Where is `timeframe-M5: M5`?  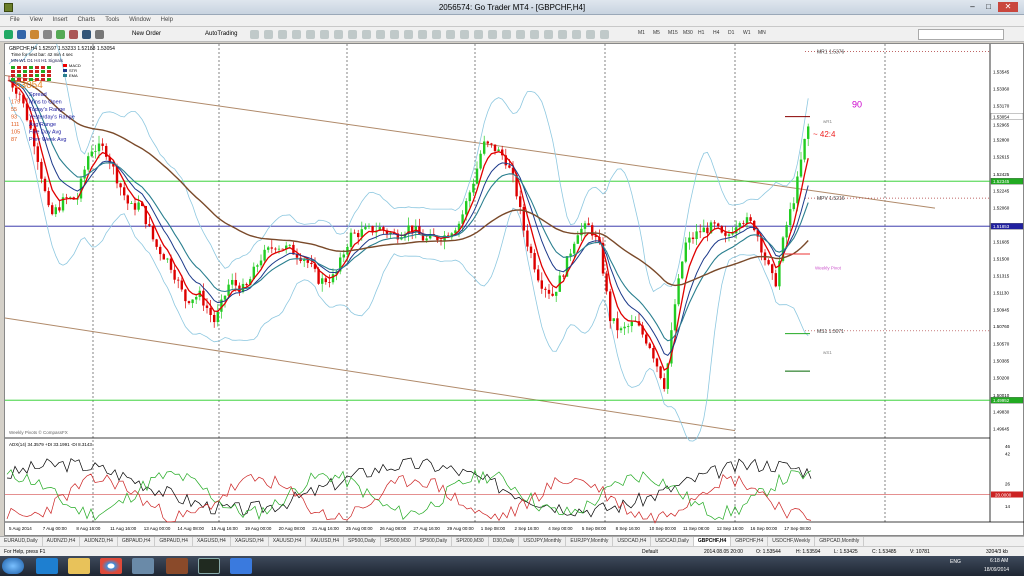 timeframe-M5: M5 is located at coordinates (656, 33).